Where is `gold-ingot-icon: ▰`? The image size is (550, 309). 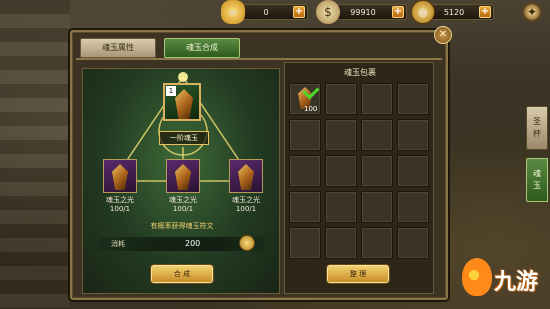 gold-ingot-icon: ▰ is located at coordinates (233, 12).